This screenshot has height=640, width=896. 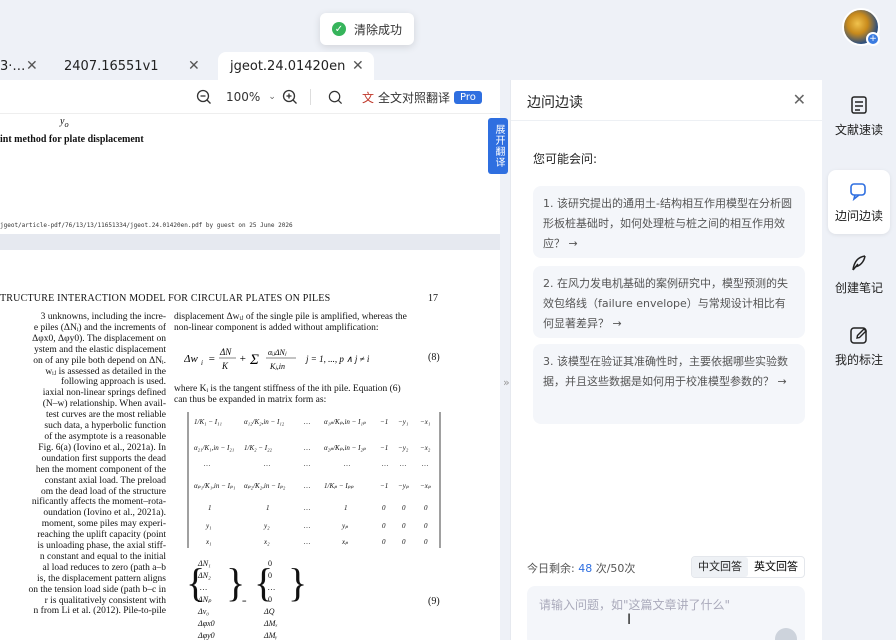 What do you see at coordinates (204, 599) in the screenshot?
I see `svg-text: ΔNₚ` at bounding box center [204, 599].